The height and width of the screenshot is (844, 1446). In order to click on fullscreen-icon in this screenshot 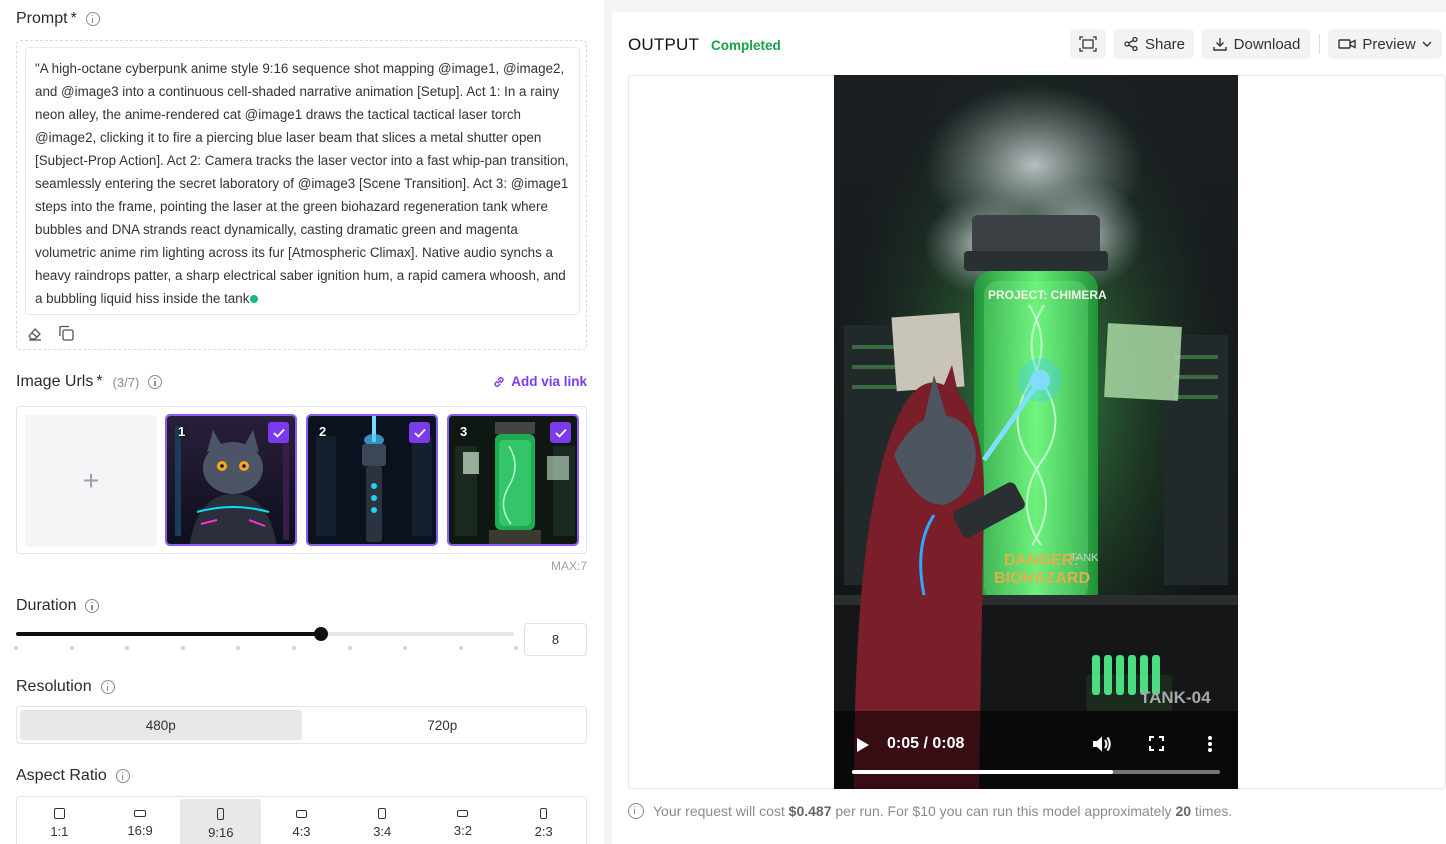, I will do `click(1156, 743)`.